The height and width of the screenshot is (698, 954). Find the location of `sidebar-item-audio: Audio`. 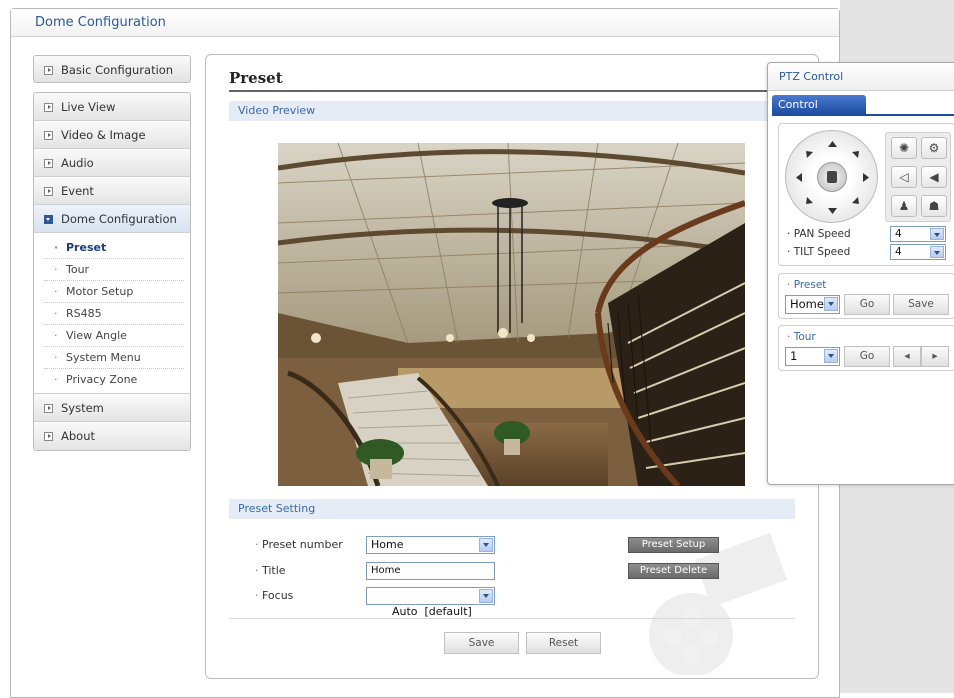

sidebar-item-audio: Audio is located at coordinates (112, 163).